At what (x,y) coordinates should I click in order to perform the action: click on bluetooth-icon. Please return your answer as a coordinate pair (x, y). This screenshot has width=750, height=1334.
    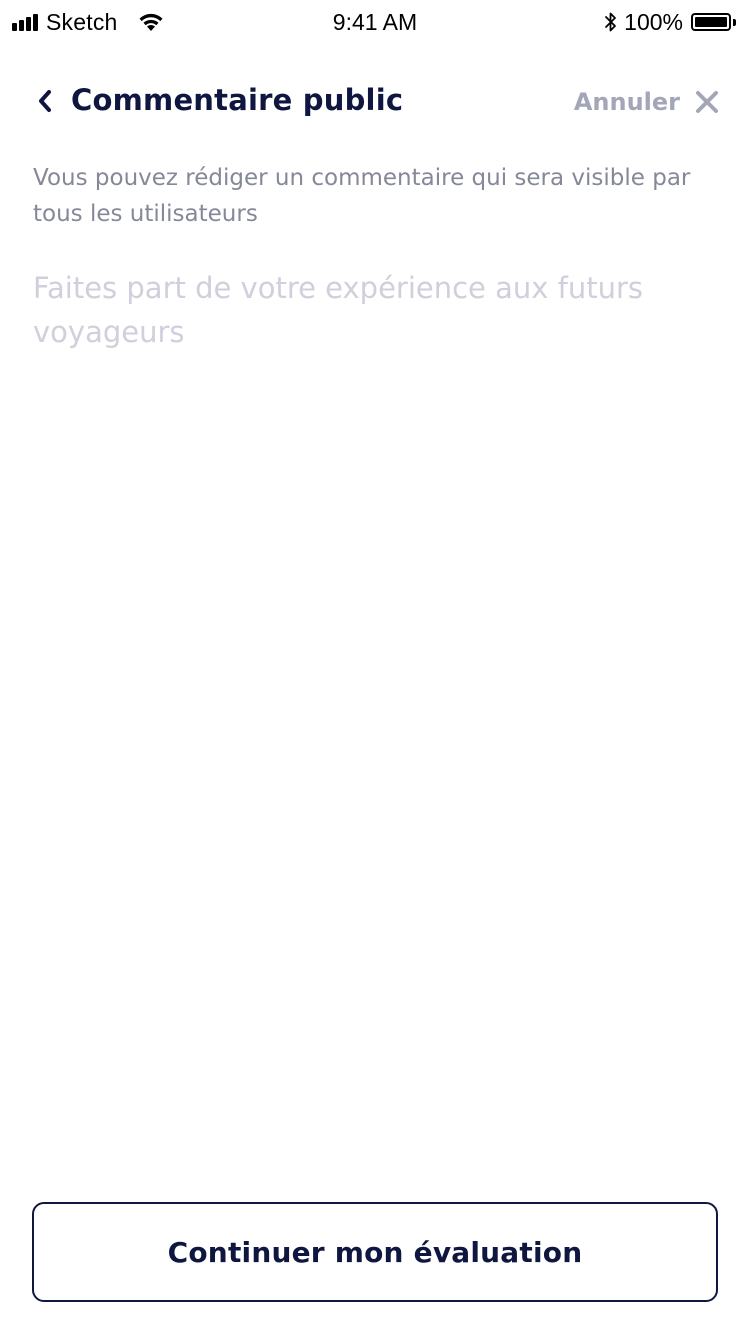
    Looking at the image, I should click on (611, 22).